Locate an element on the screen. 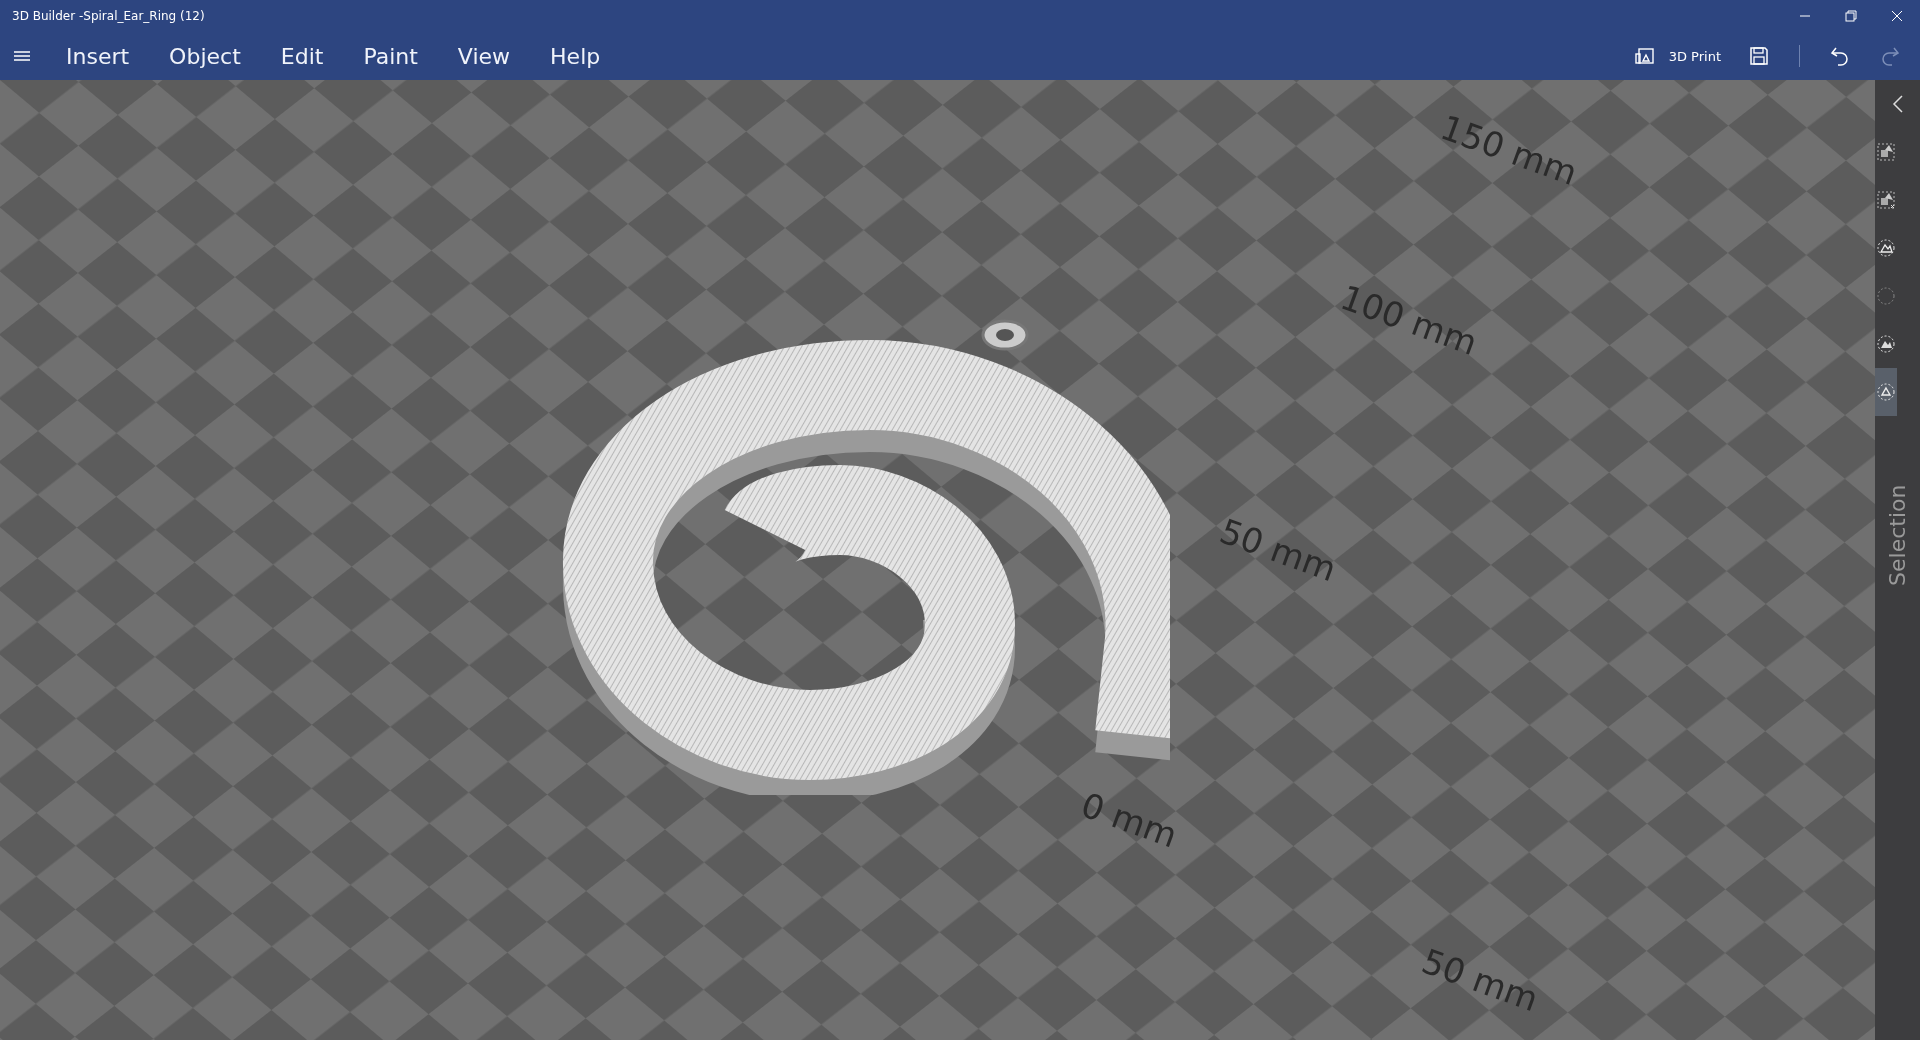 The width and height of the screenshot is (1920, 1040). menu-item: Insert is located at coordinates (98, 56).